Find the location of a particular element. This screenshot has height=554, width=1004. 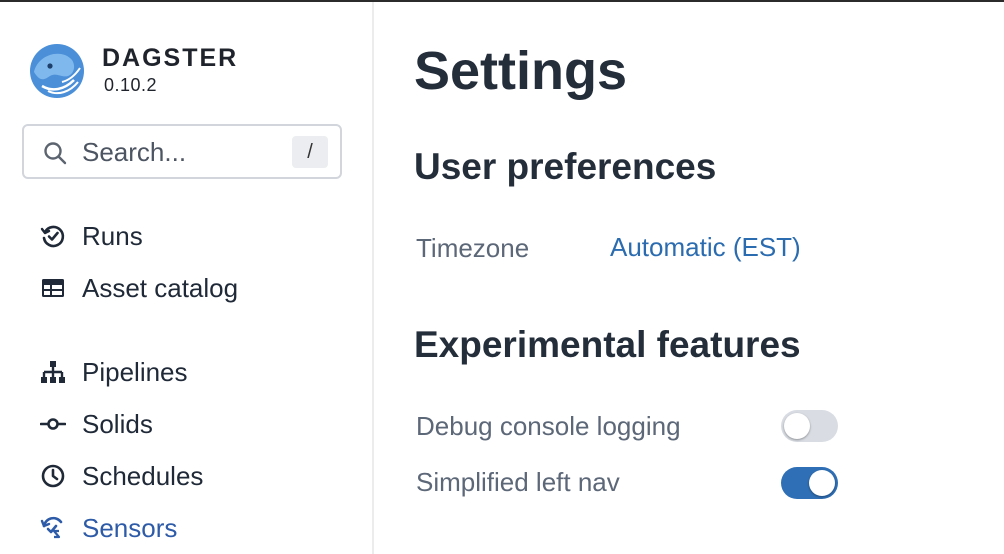

simplified-left-nav-toggle is located at coordinates (809, 483).